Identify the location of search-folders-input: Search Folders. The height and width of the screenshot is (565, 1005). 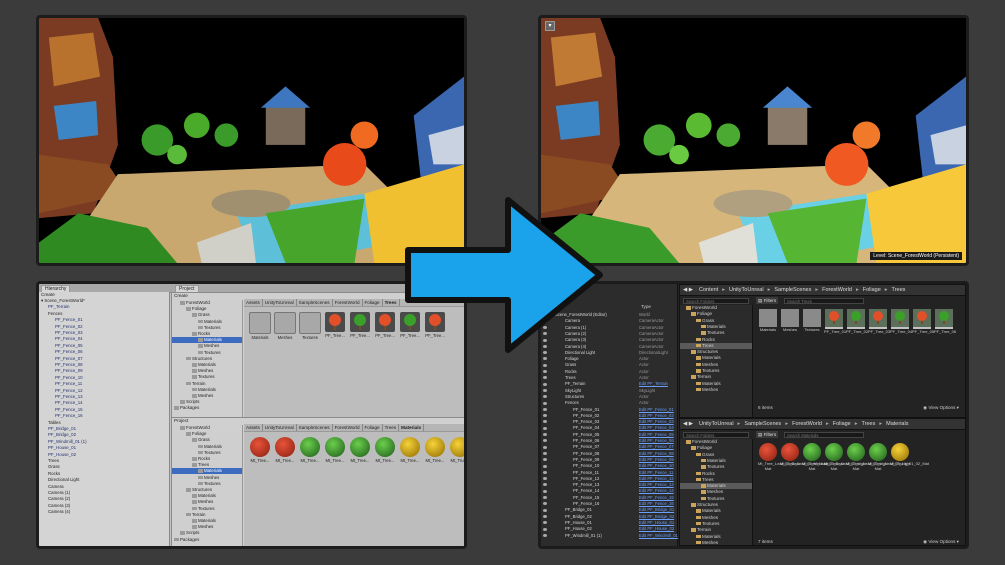
(716, 435).